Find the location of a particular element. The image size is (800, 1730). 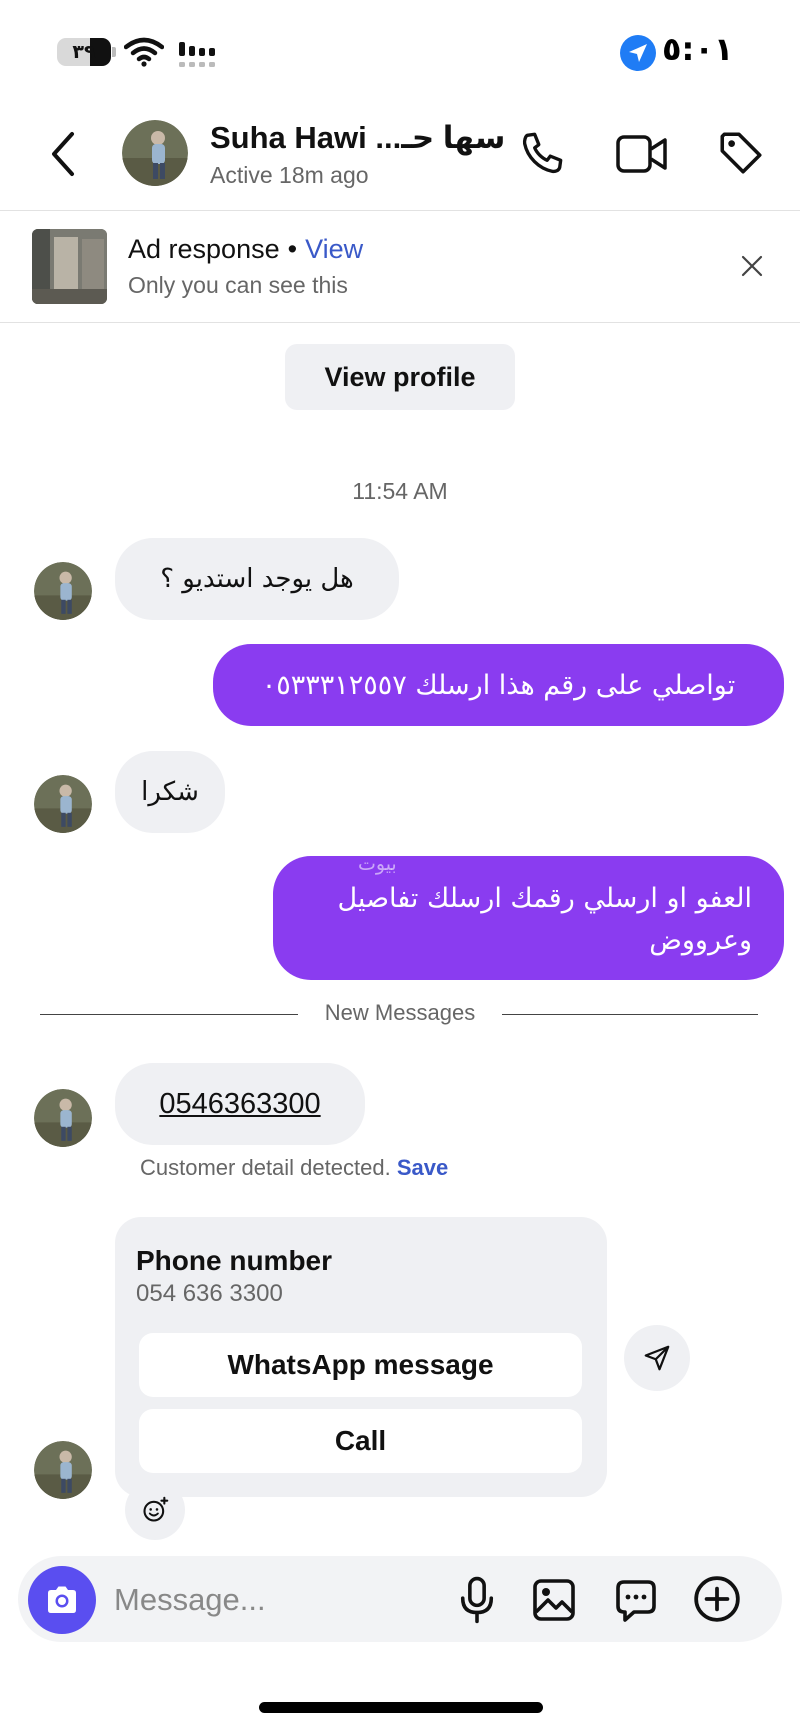

wifi-icon is located at coordinates (144, 52).